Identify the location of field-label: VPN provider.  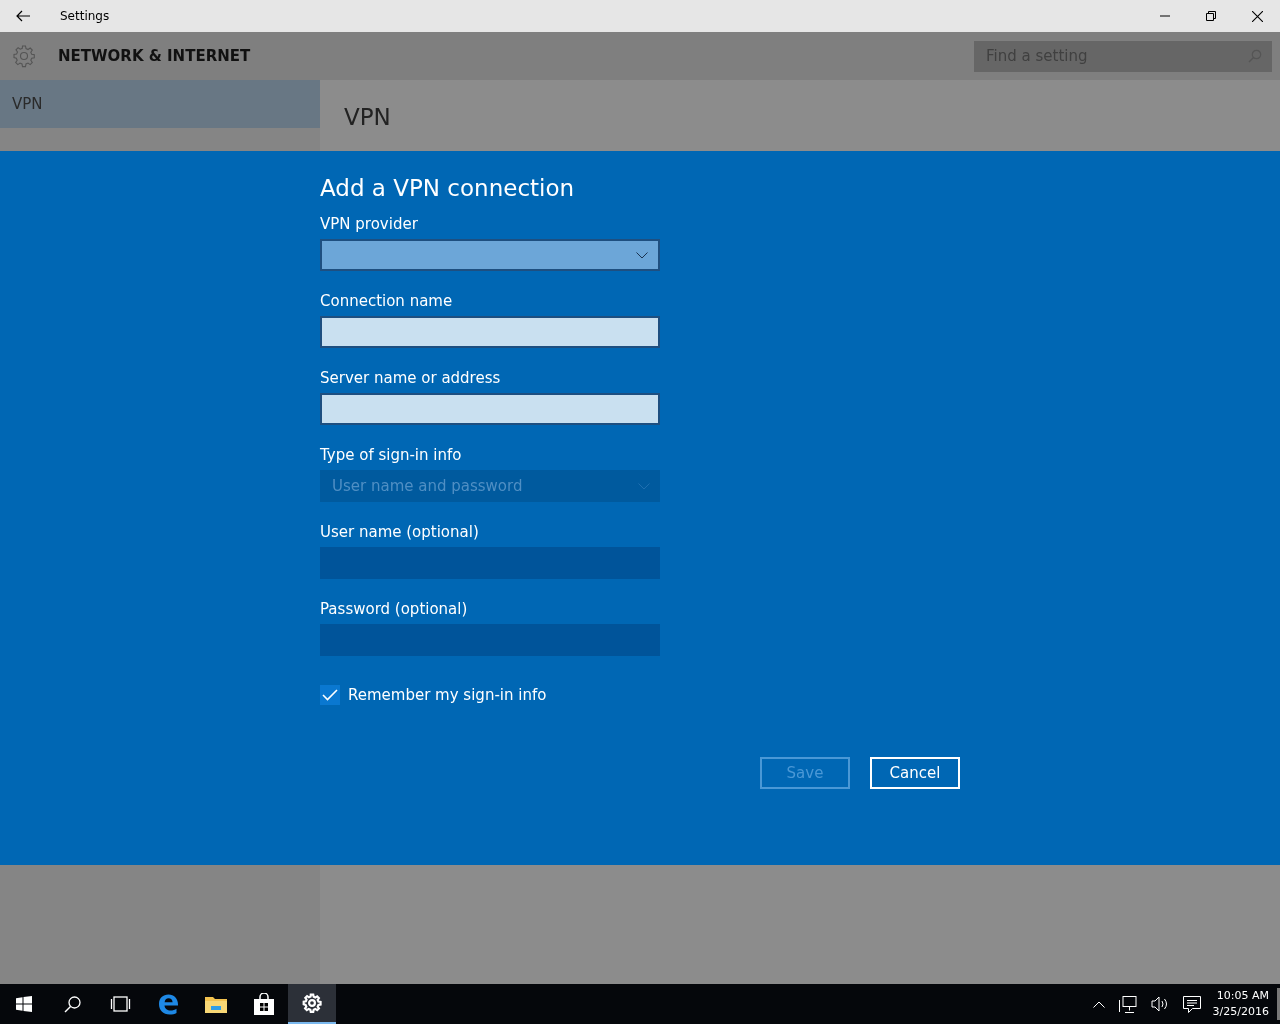
(369, 224).